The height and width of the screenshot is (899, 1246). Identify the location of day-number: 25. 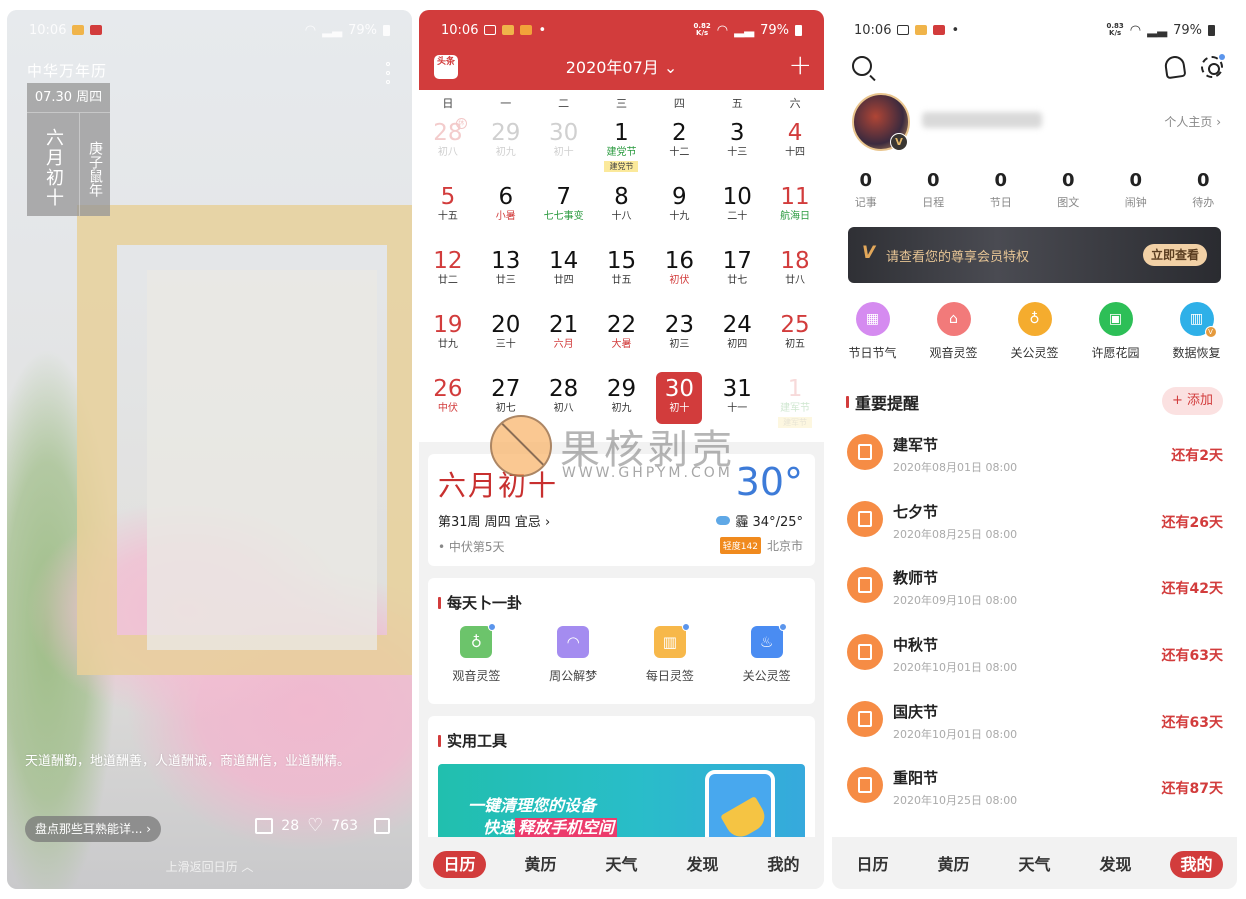
(795, 325).